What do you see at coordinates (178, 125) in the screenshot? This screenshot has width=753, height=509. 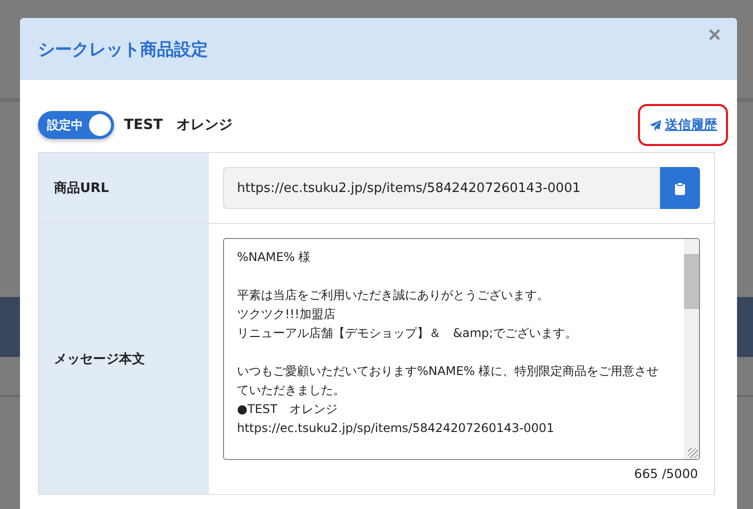 I see `product-name: TEST オレンジ` at bounding box center [178, 125].